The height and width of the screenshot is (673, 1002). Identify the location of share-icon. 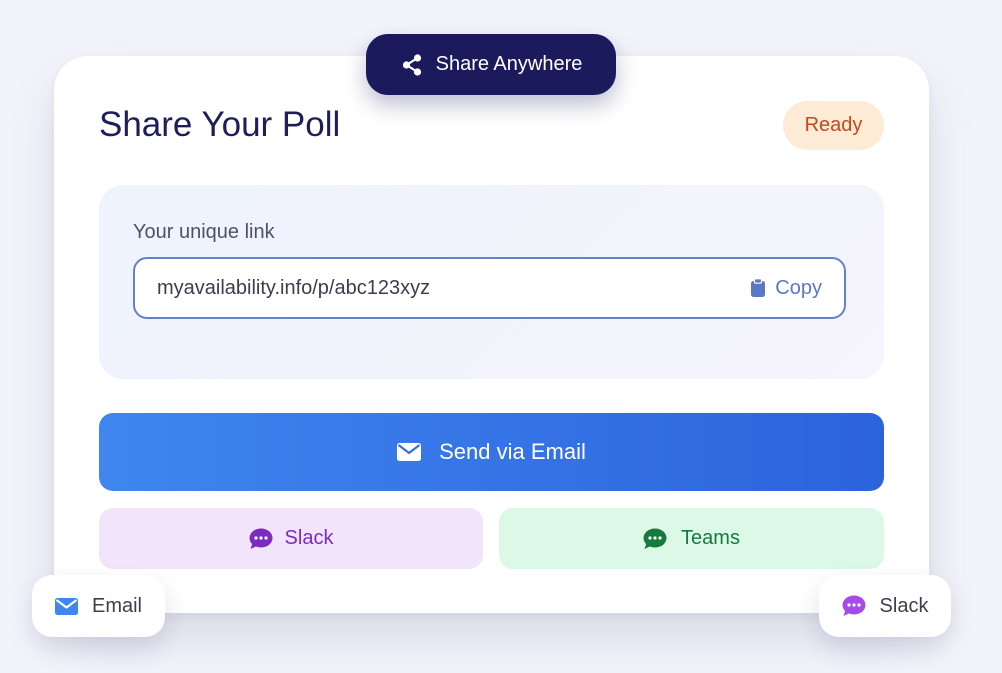
(412, 65).